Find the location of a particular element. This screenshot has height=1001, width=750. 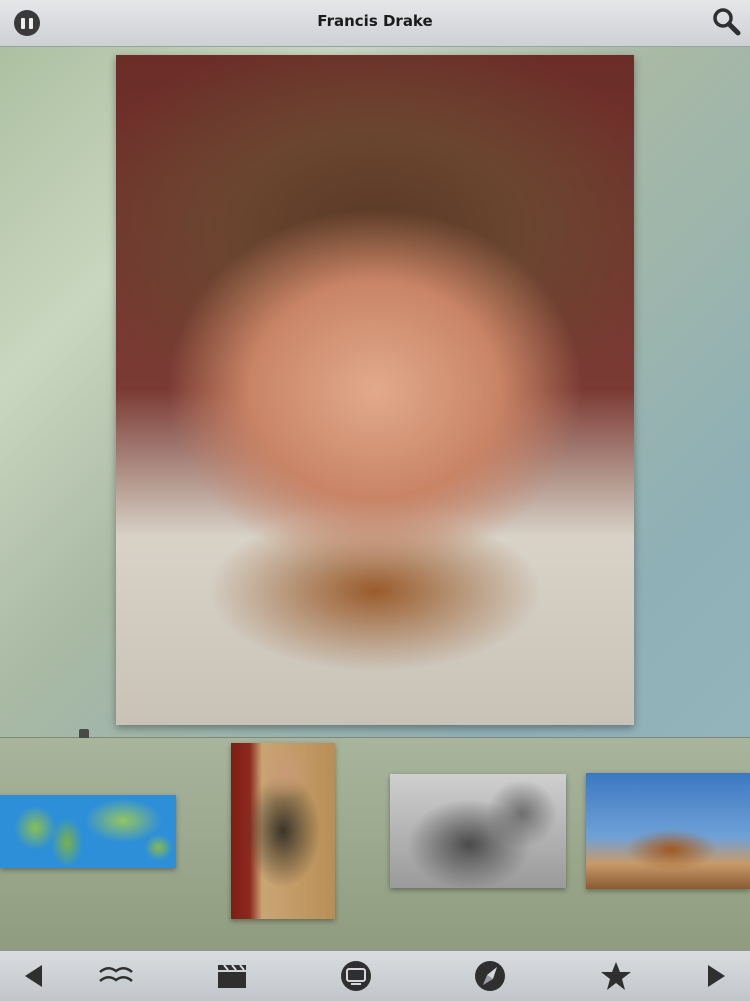

compass-button is located at coordinates (490, 976).